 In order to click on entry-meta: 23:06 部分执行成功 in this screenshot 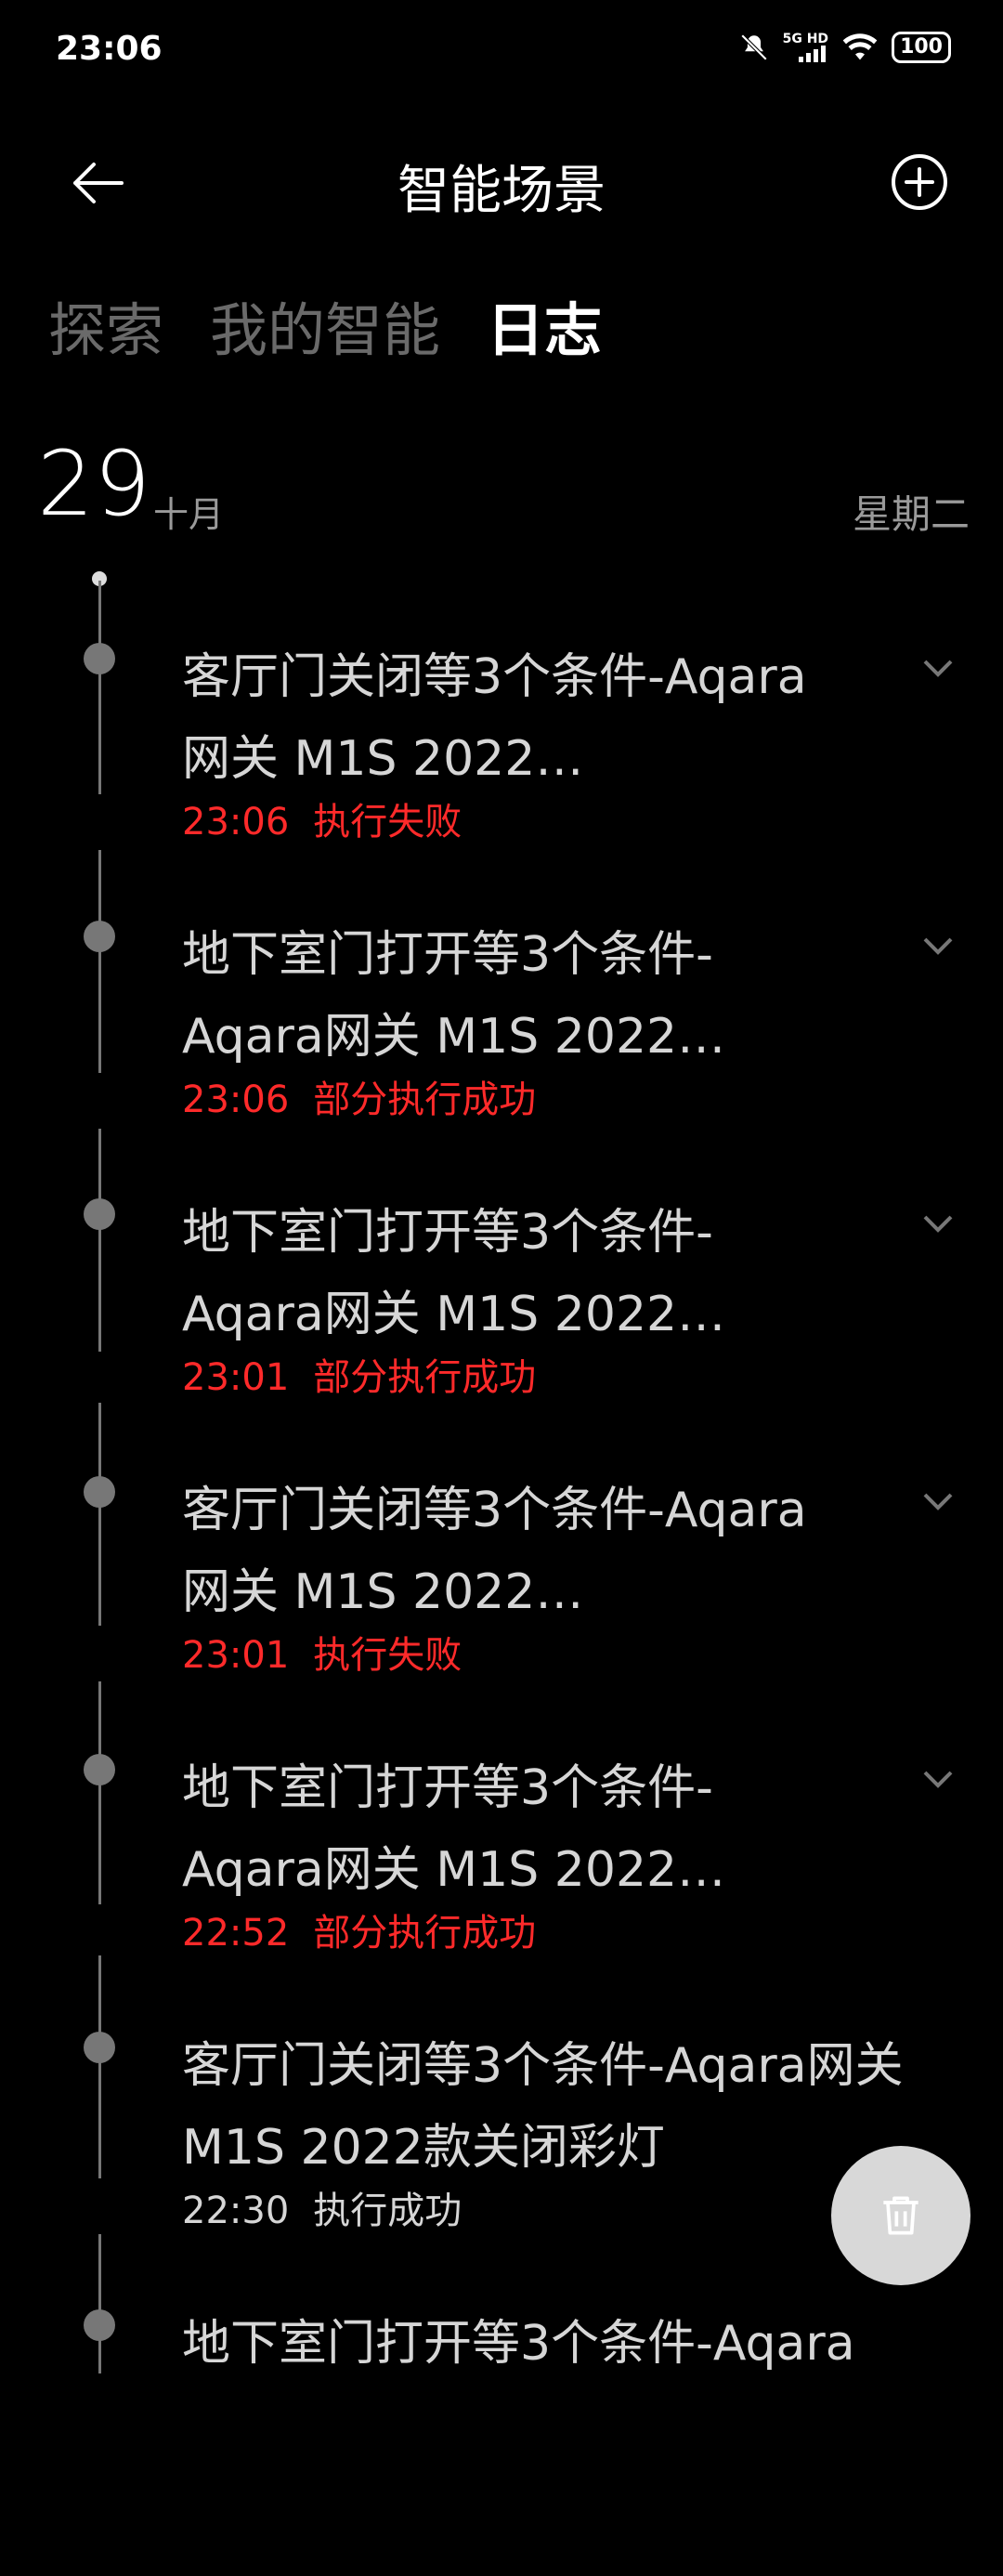, I will do `click(359, 1096)`.